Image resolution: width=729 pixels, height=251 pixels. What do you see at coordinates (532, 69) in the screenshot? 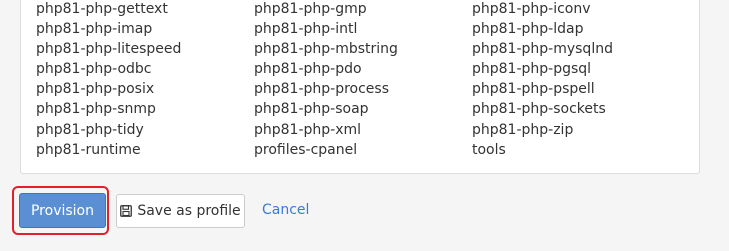
I see `package-item: php81-php-pgsql` at bounding box center [532, 69].